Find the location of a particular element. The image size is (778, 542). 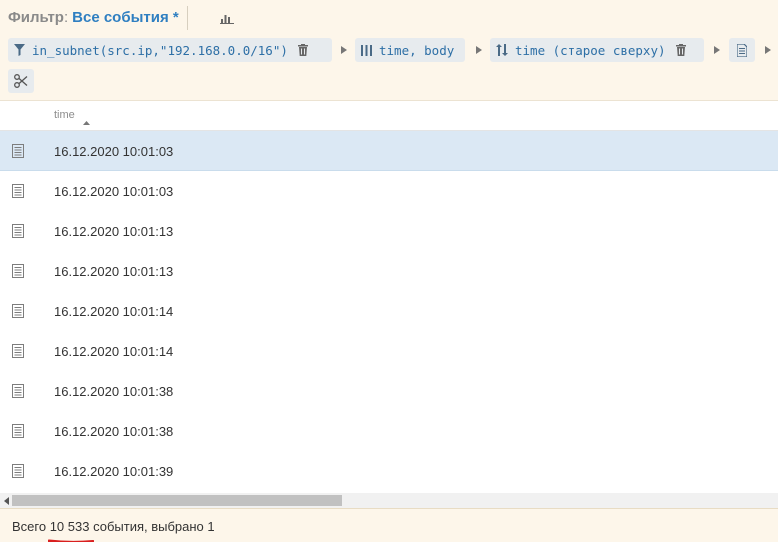

time-cell: 16.12.2020 10:01:39 is located at coordinates (114, 471).